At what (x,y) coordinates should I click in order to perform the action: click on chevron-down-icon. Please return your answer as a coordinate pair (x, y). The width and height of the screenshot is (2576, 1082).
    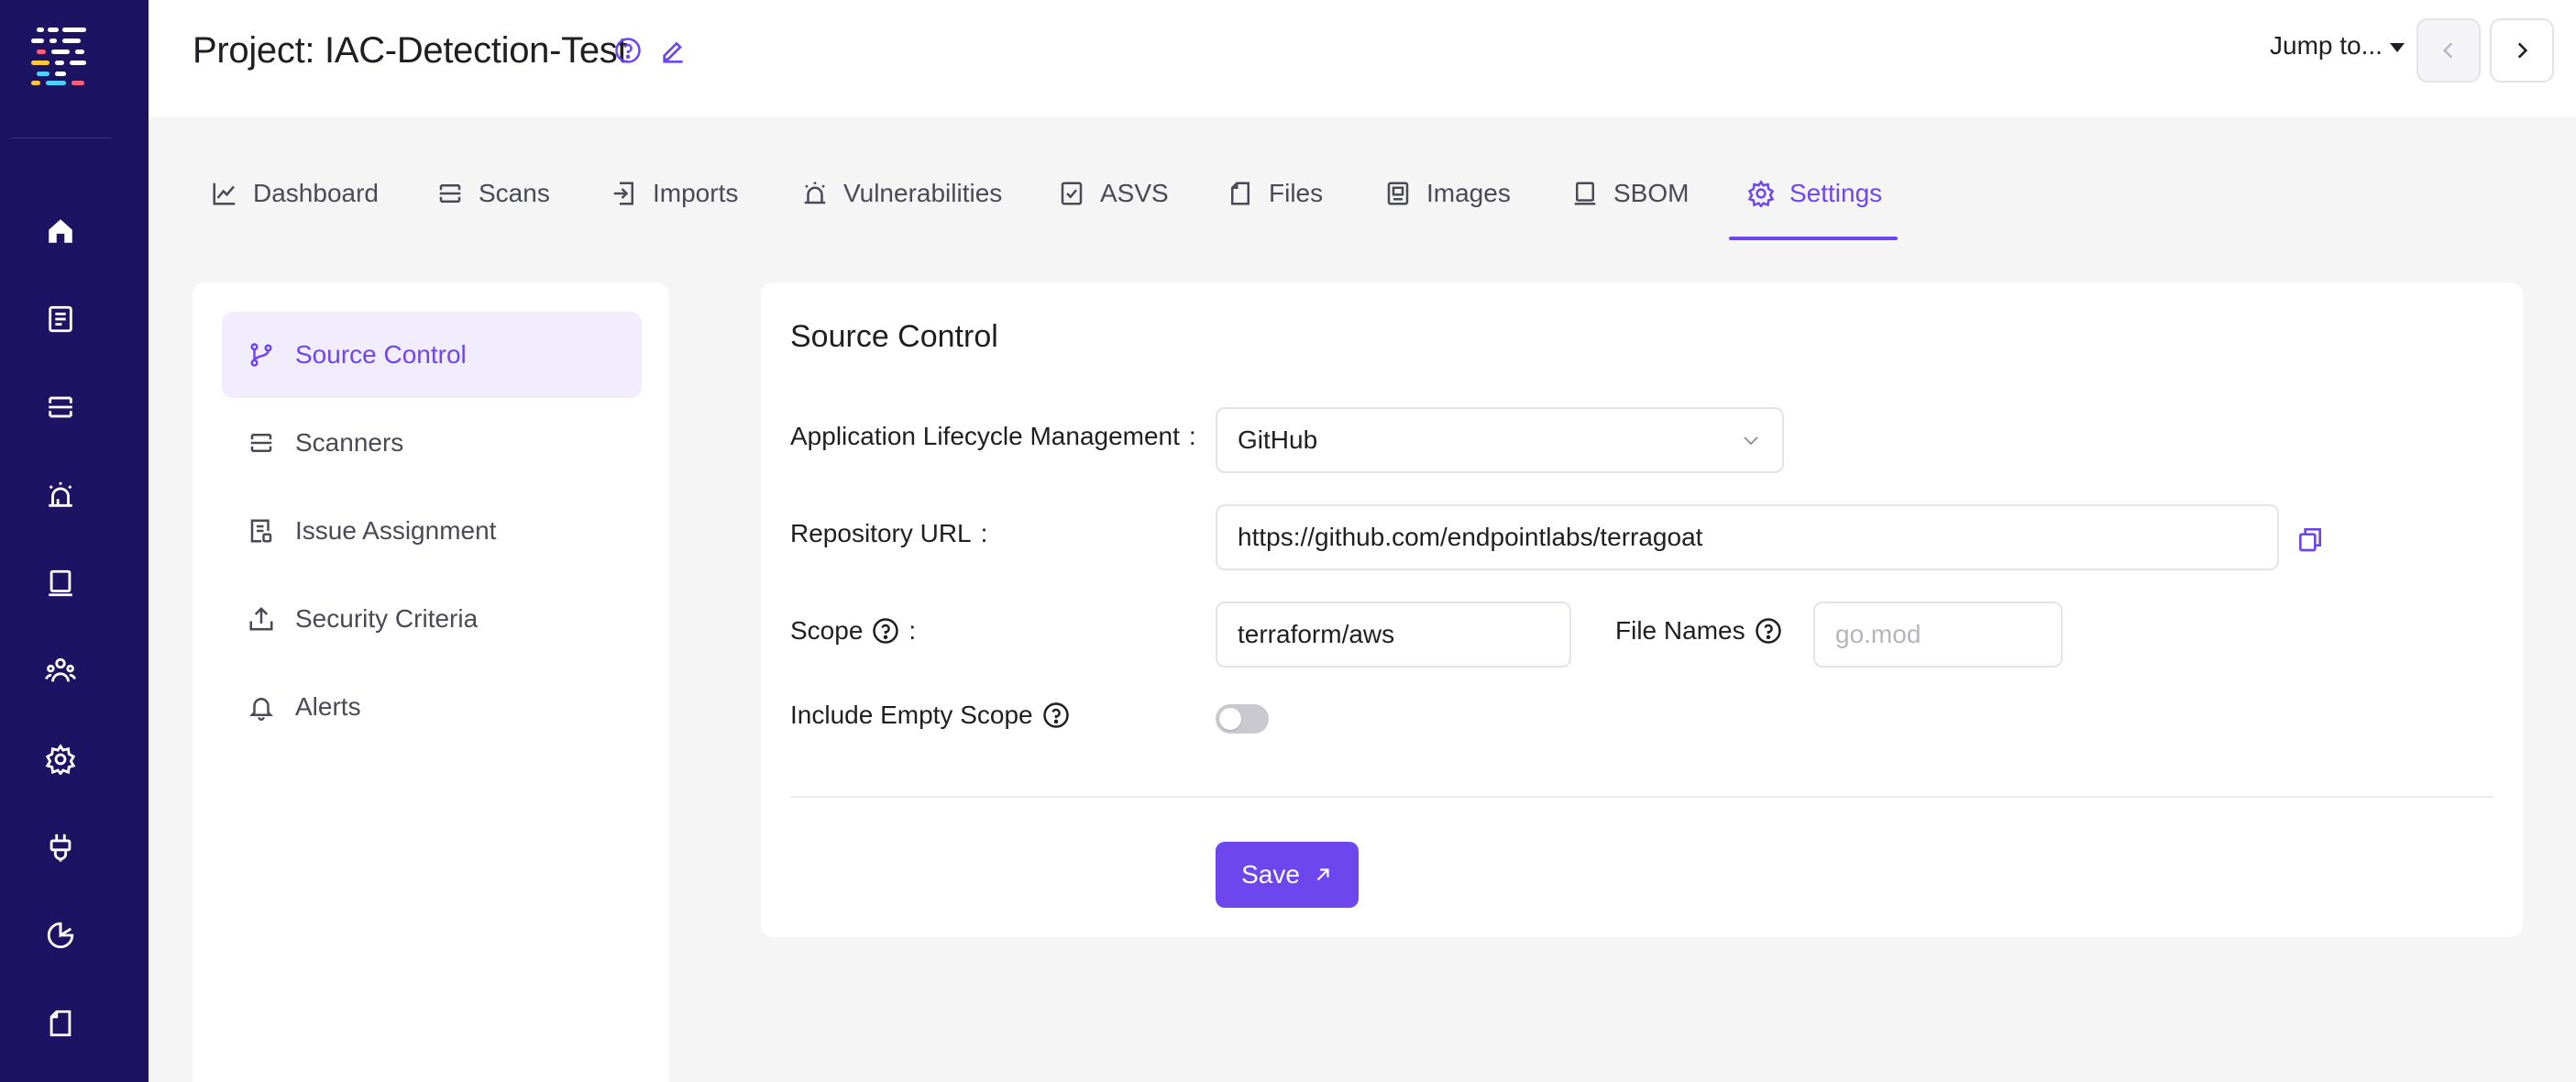
    Looking at the image, I should click on (1751, 441).